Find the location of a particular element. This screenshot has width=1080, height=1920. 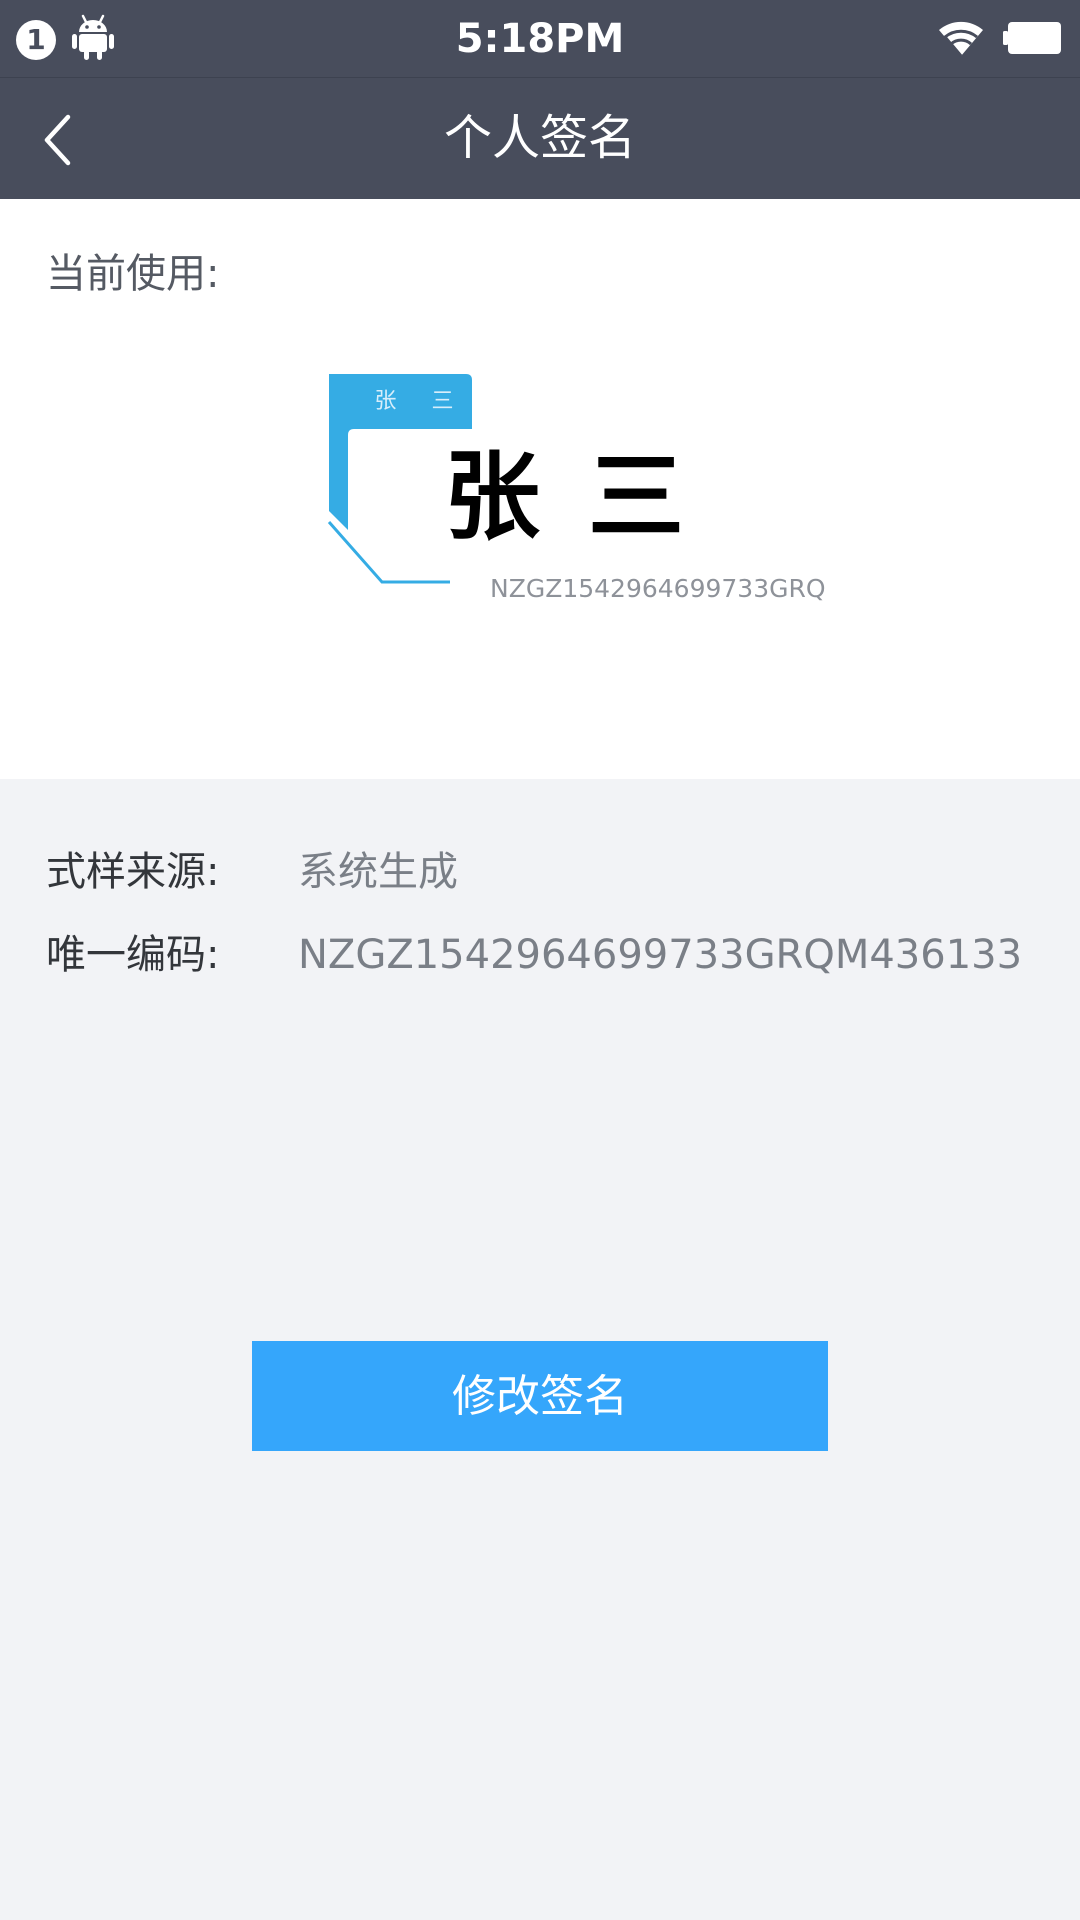

info-row-code: 唯一编码: NZGZ1542964699733GRQM436133 is located at coordinates (546, 955).